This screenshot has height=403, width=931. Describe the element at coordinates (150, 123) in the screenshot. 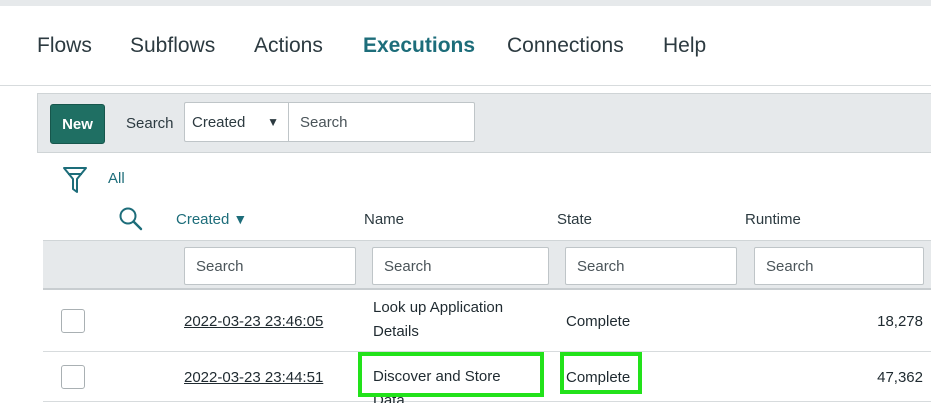

I see `search-label: Search` at that location.